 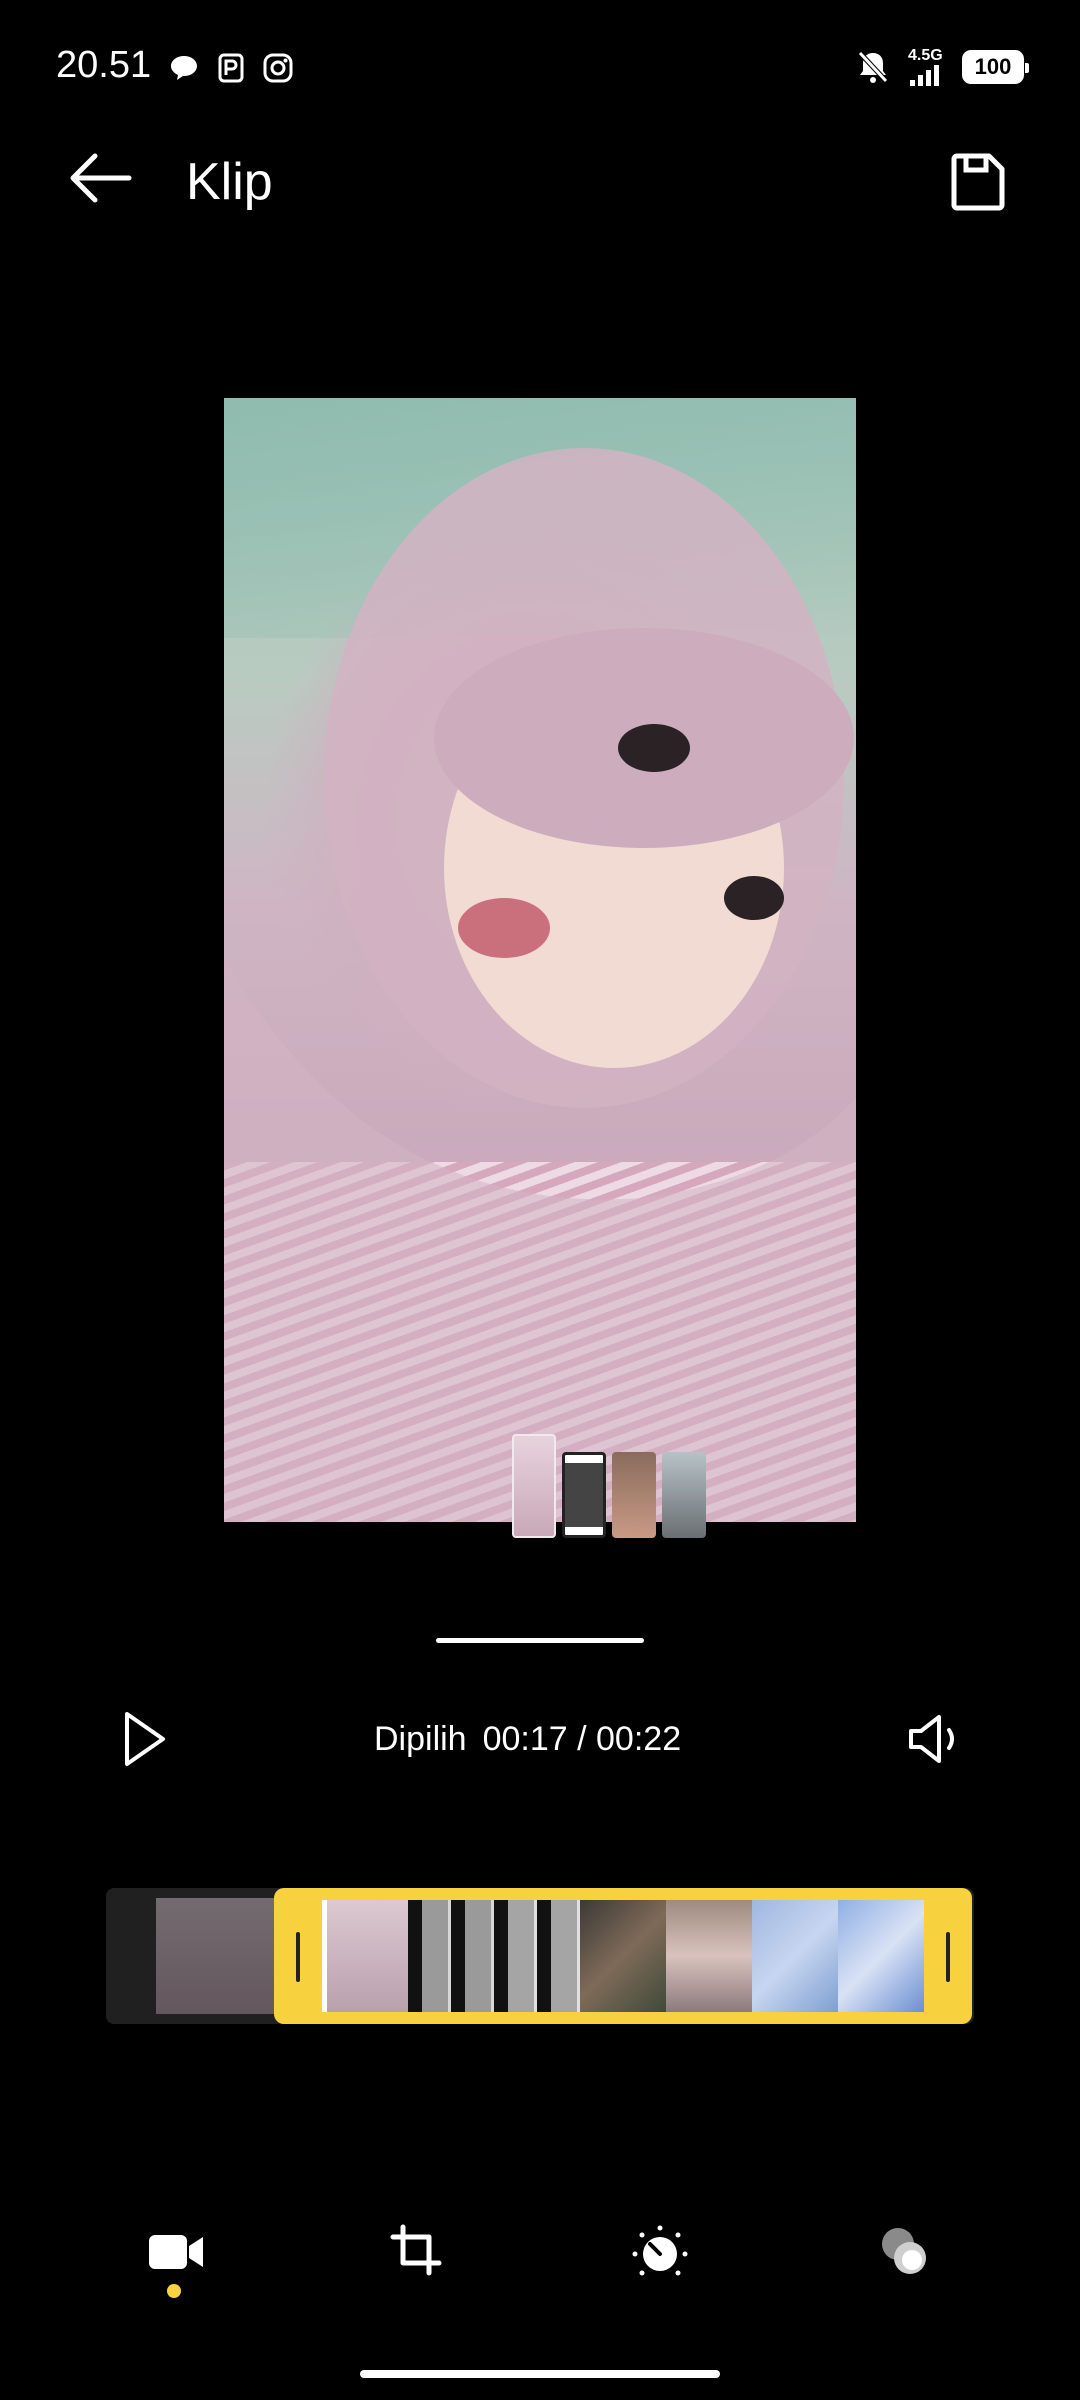 I want to click on arrow-left-icon, so click(x=101, y=178).